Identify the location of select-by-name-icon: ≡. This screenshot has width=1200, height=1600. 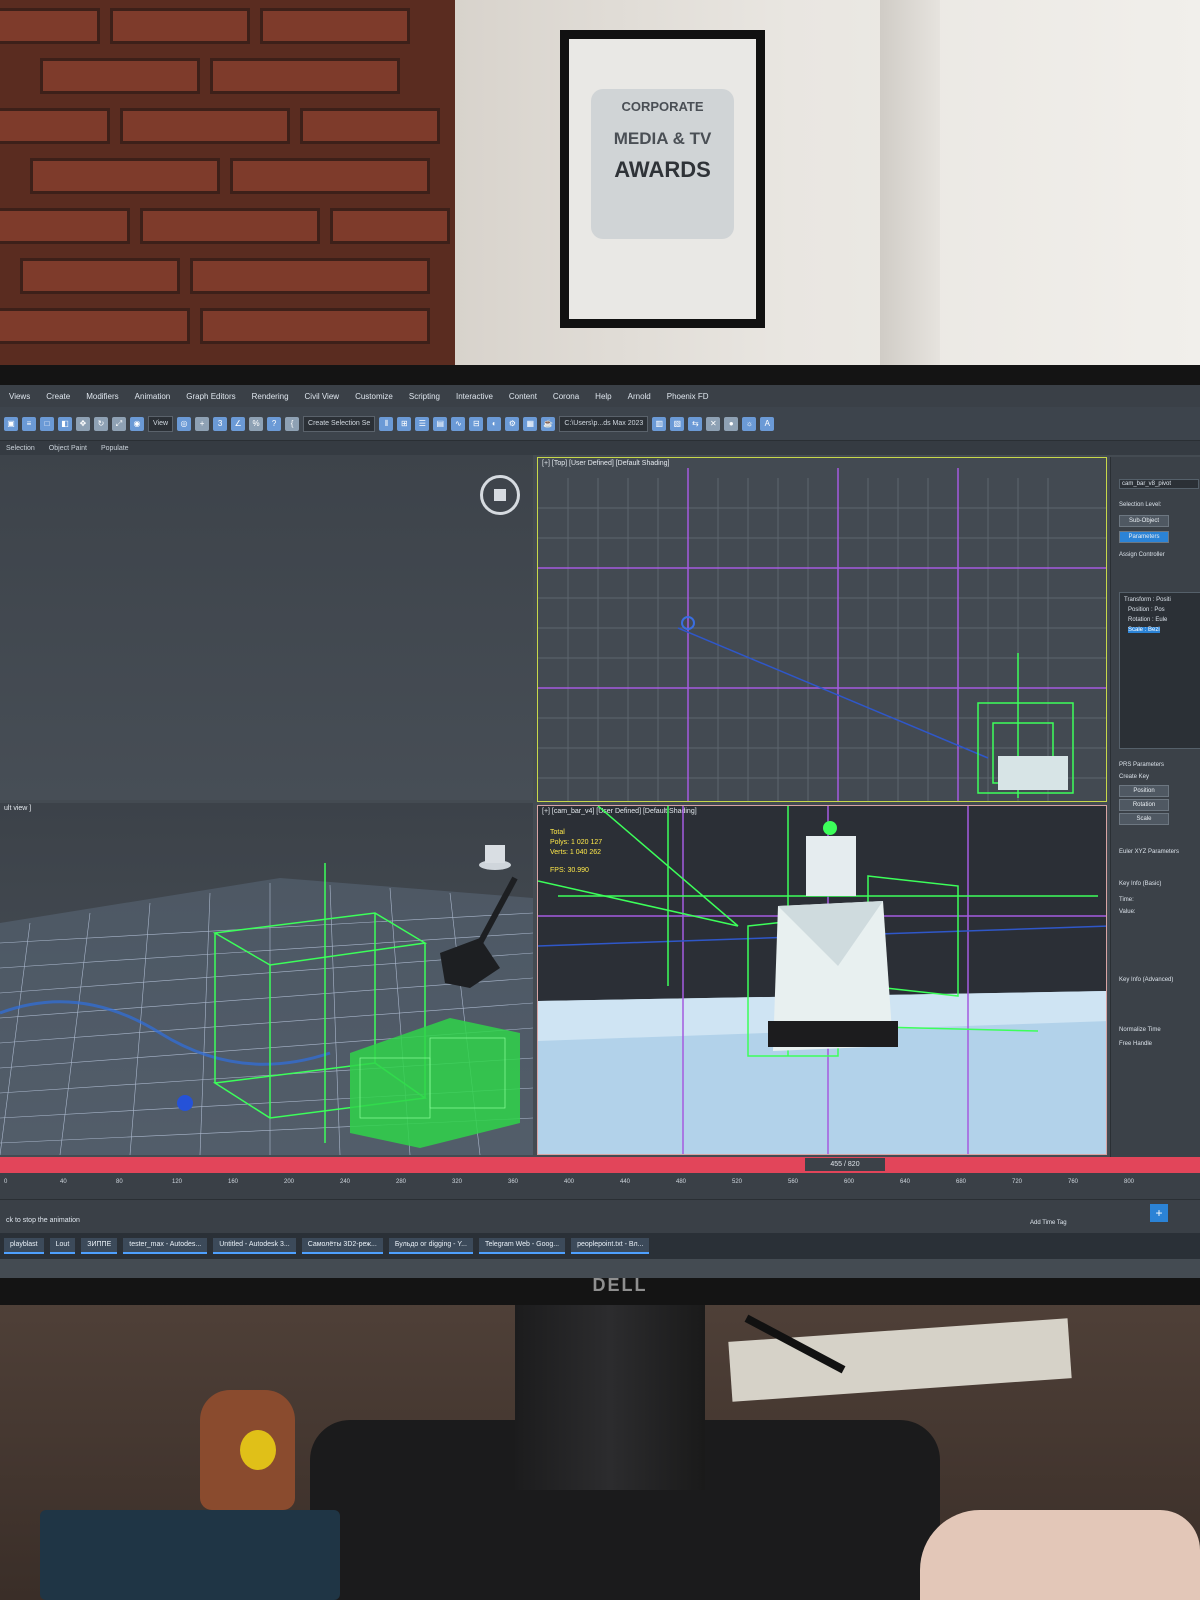
(29, 423).